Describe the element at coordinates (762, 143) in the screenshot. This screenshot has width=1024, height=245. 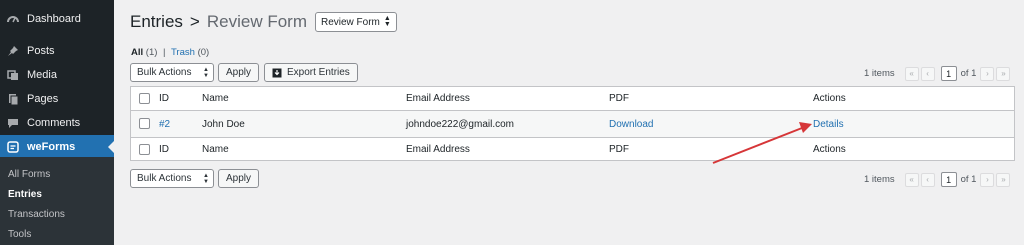
I see `annotation-arrow` at that location.